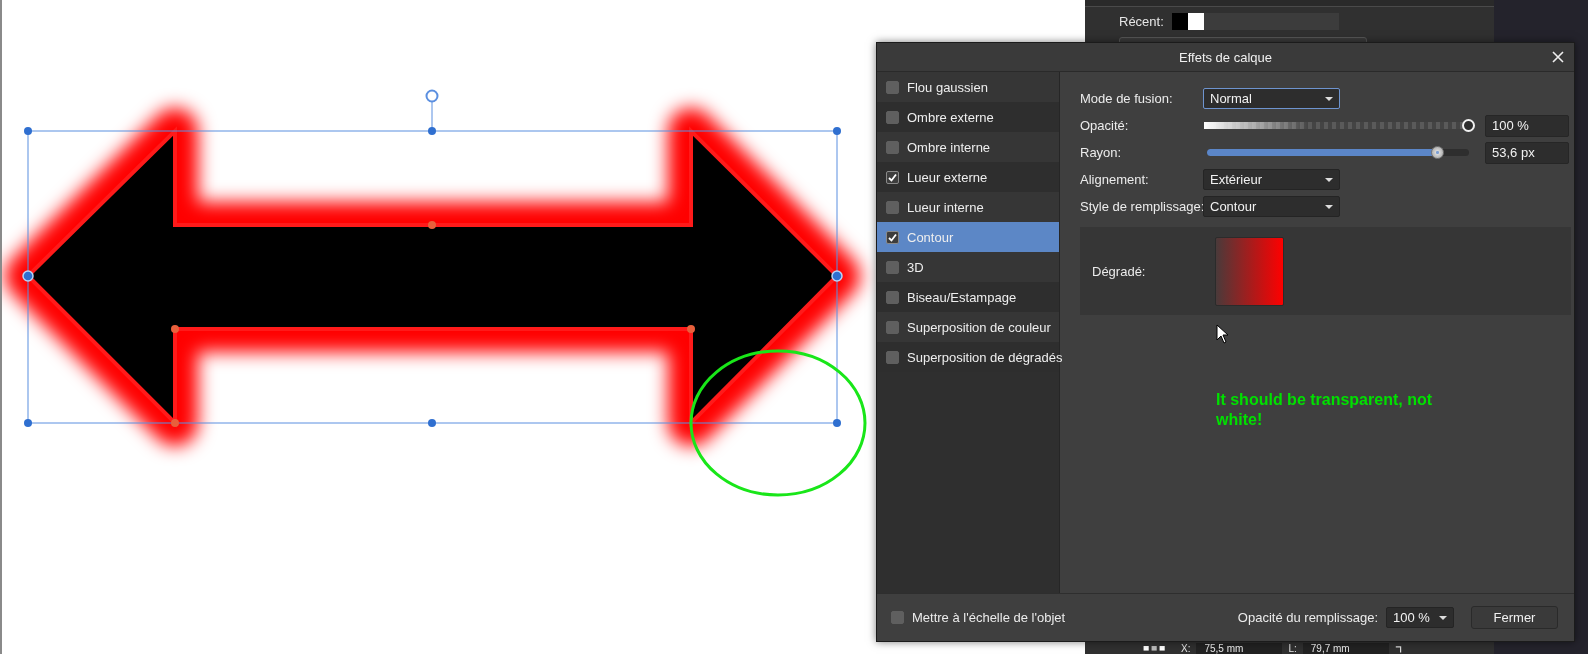 This screenshot has height=654, width=1588. What do you see at coordinates (1105, 125) in the screenshot?
I see `setting-label: Opacité:` at bounding box center [1105, 125].